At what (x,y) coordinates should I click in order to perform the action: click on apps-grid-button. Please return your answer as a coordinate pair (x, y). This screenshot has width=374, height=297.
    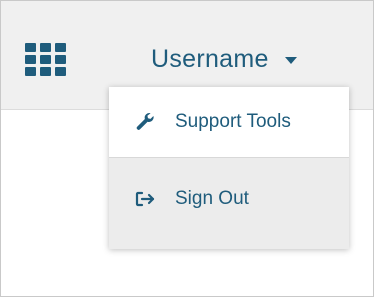
    Looking at the image, I should click on (47, 60).